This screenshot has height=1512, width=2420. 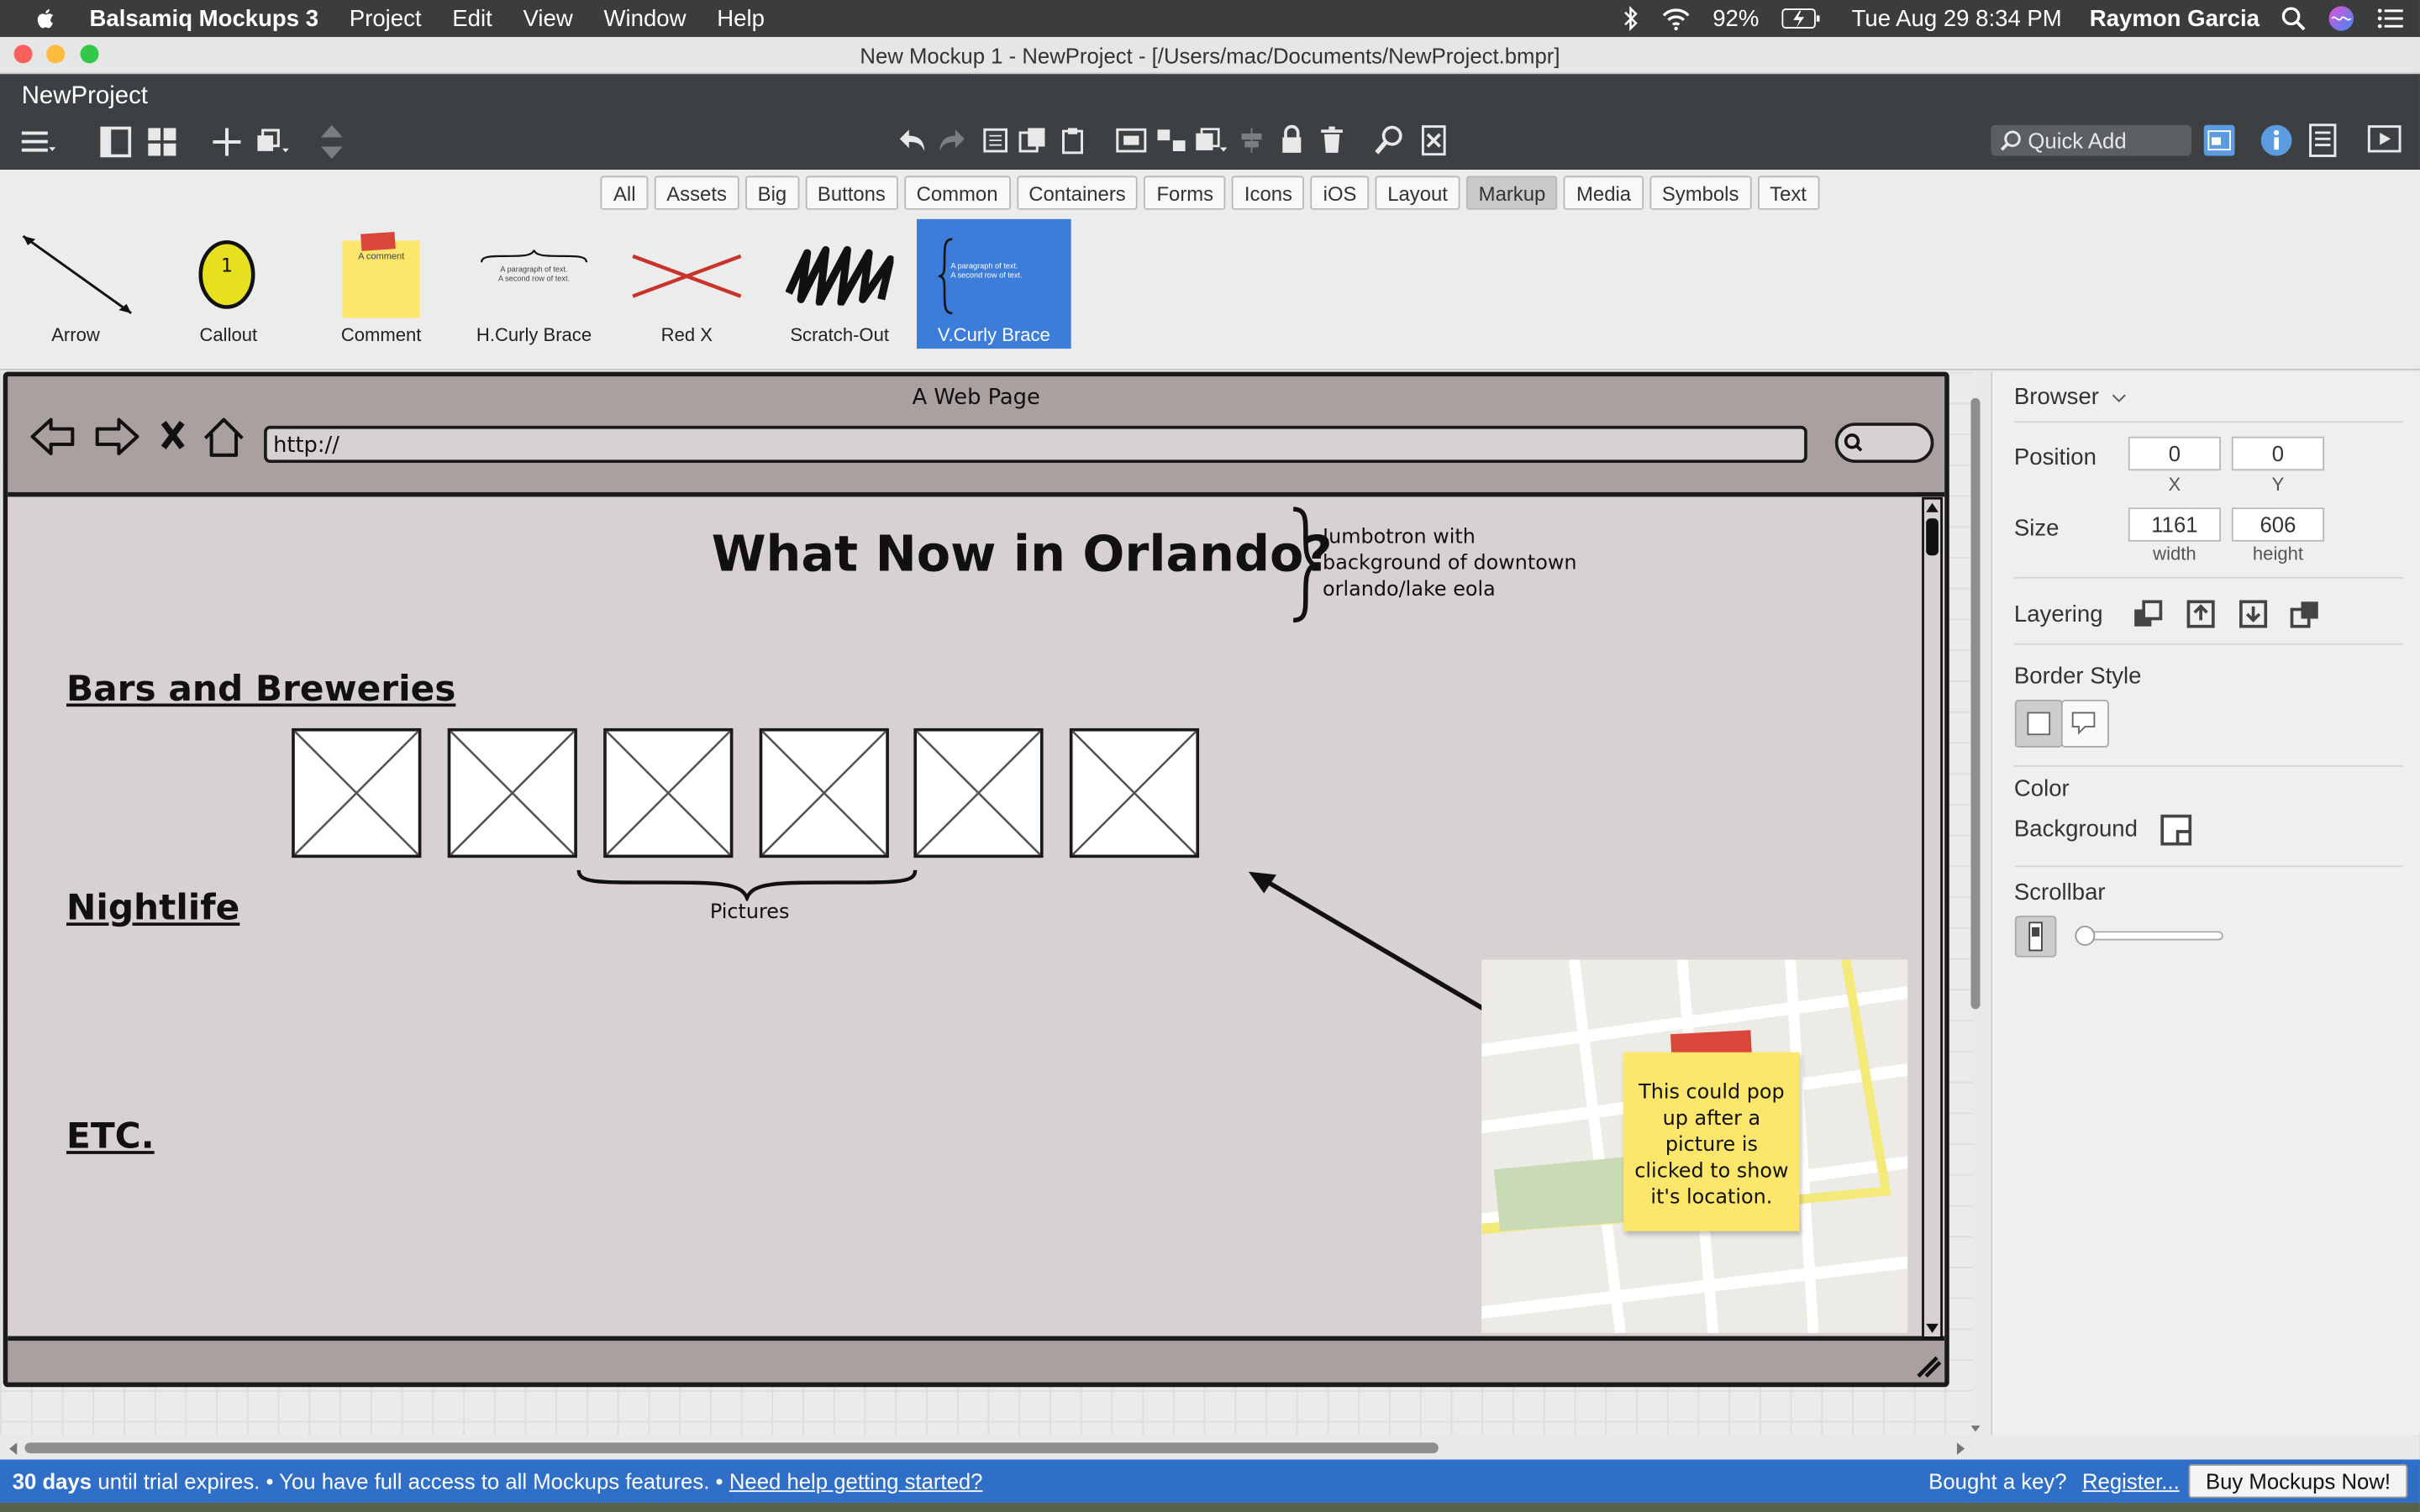 I want to click on tab-all: All, so click(x=625, y=193).